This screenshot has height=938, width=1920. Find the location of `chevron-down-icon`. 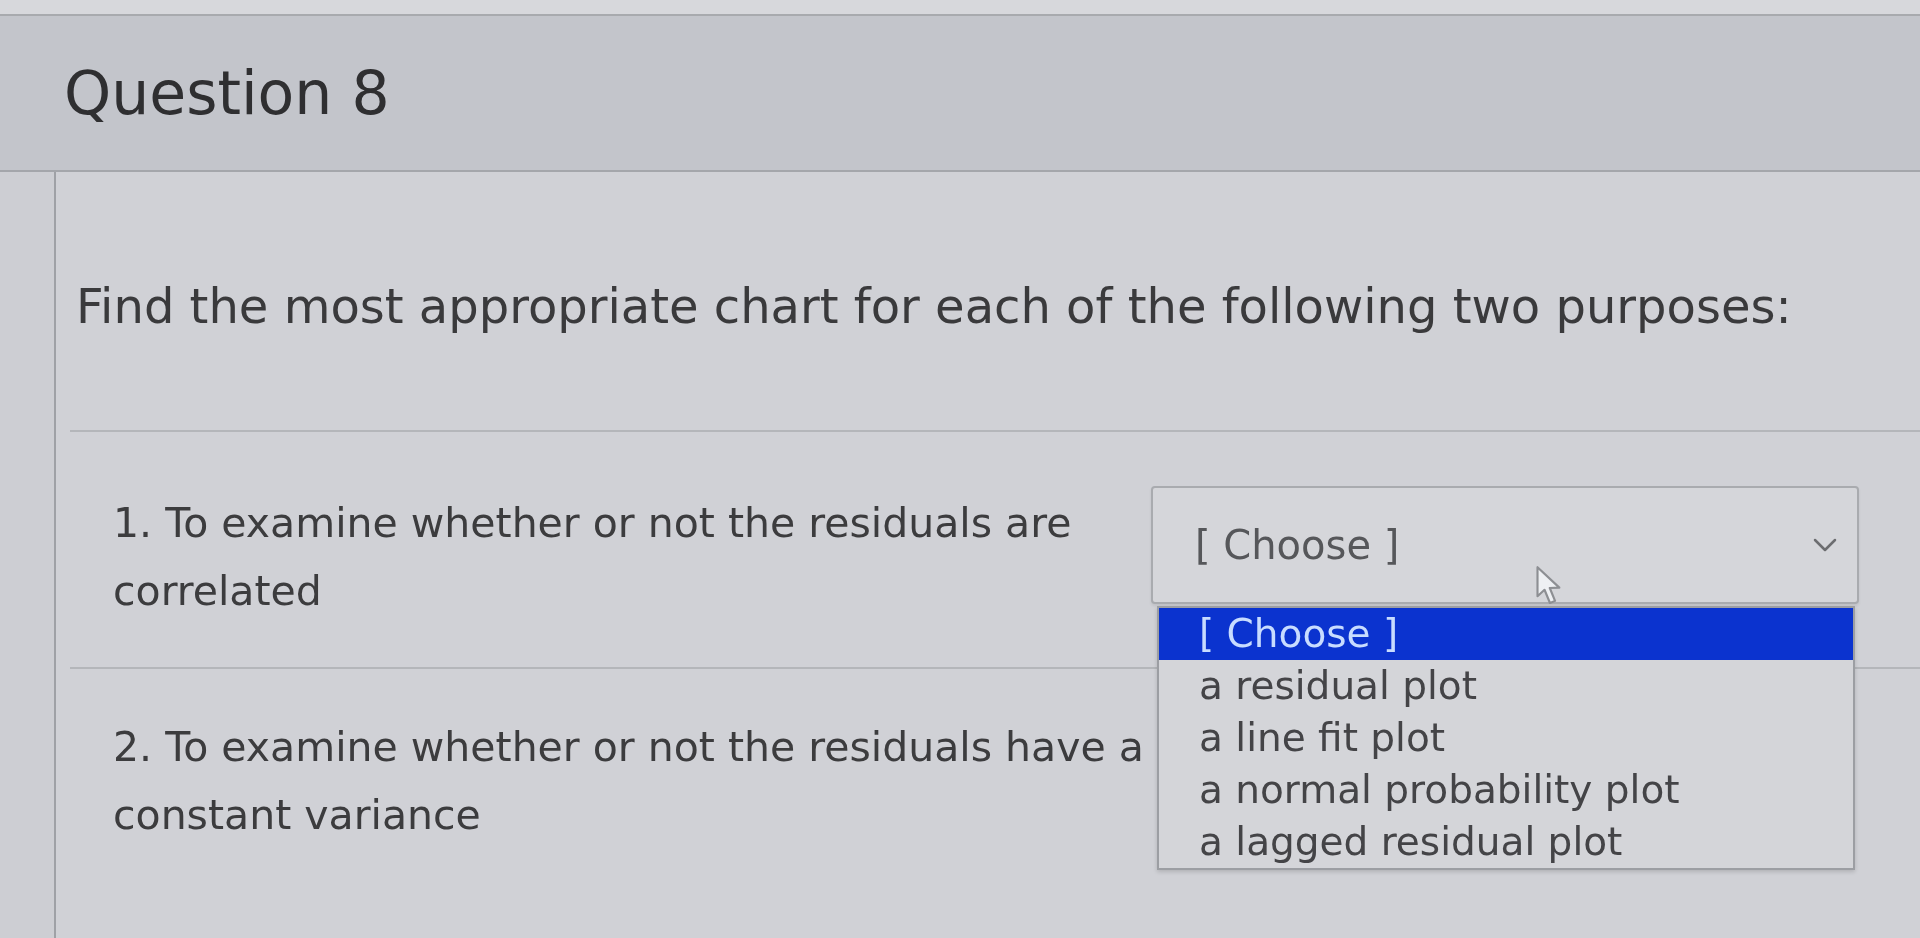

chevron-down-icon is located at coordinates (1825, 545).